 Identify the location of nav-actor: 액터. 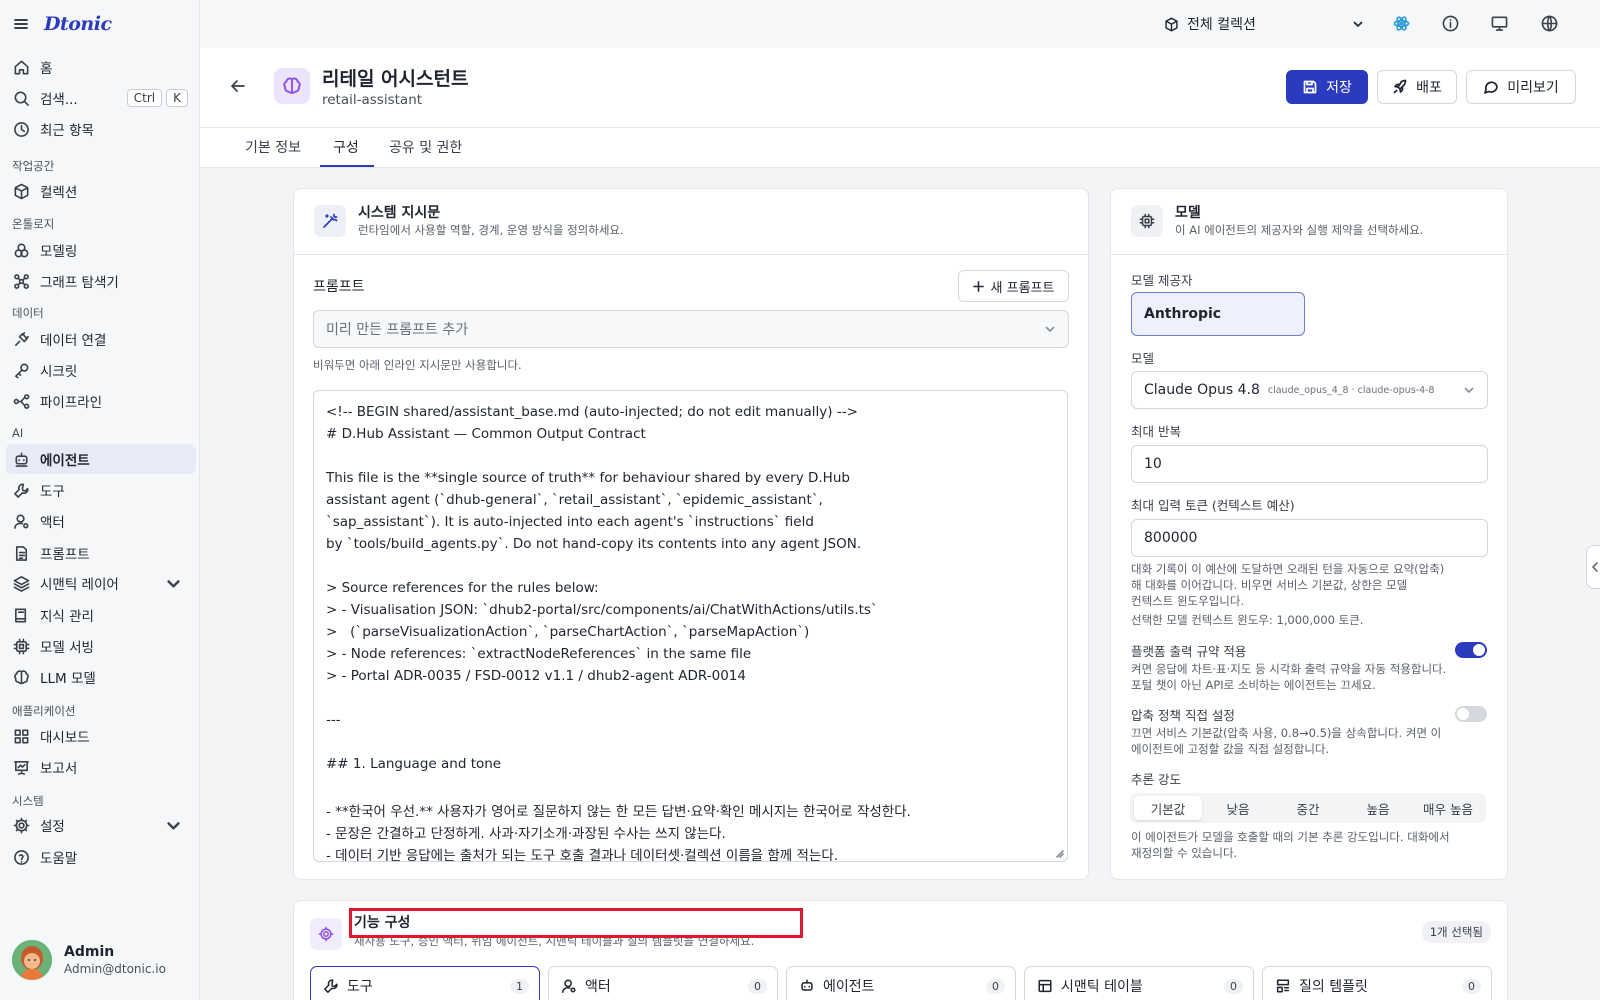
(101, 521).